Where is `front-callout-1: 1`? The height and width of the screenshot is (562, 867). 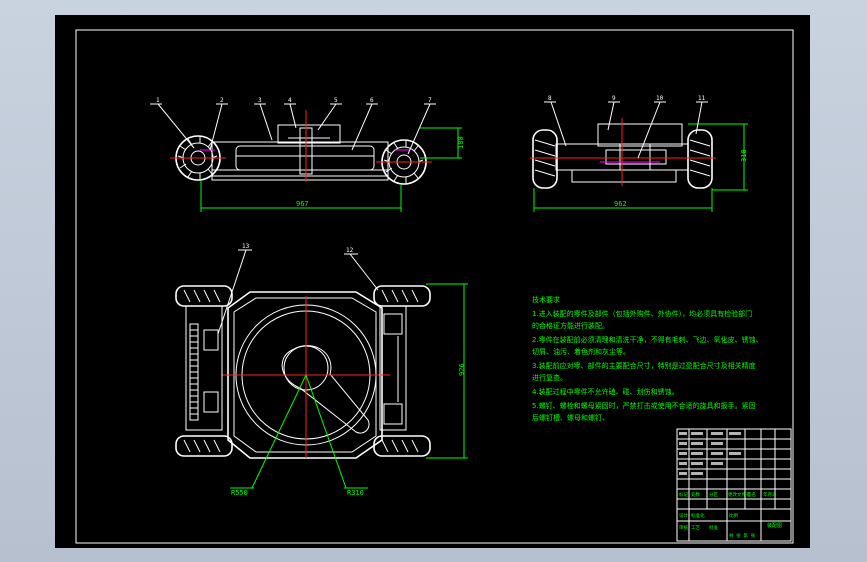 front-callout-1: 1 is located at coordinates (158, 100).